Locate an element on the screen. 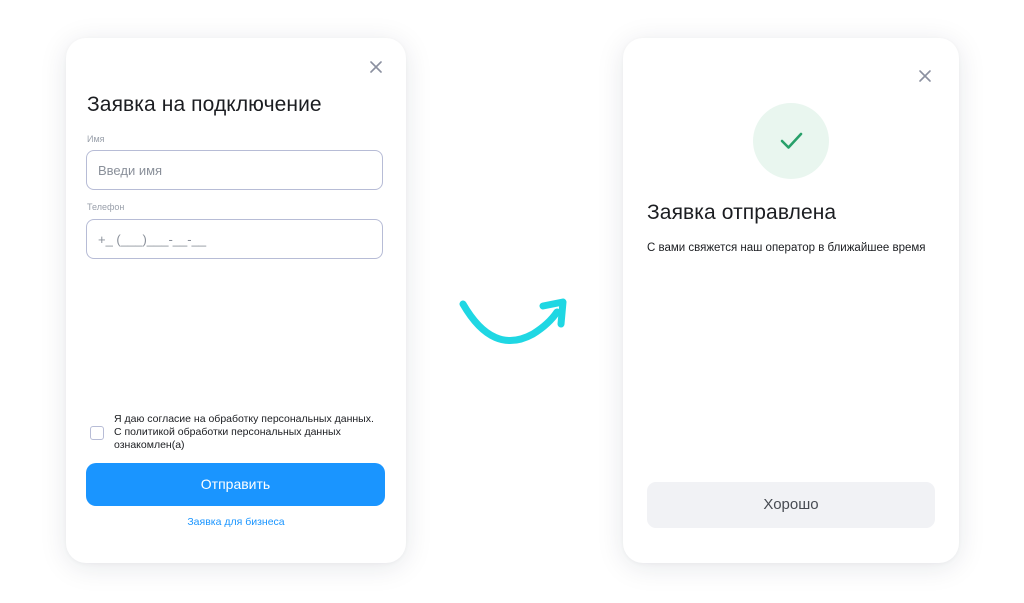 This screenshot has width=1024, height=603. name-input is located at coordinates (234, 170).